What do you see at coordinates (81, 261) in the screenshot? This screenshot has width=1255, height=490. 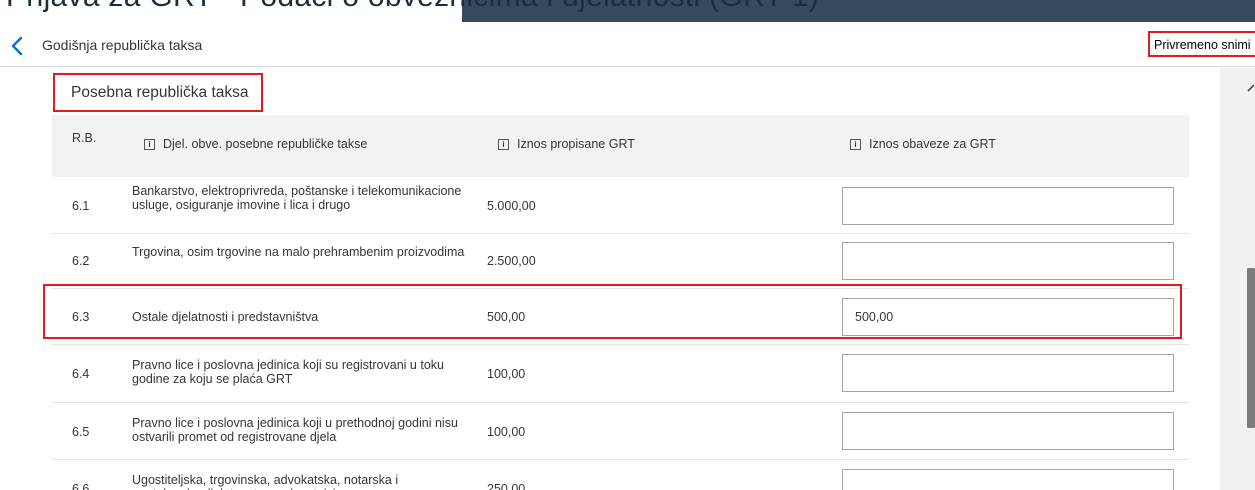 I see `row-number: 6.2` at bounding box center [81, 261].